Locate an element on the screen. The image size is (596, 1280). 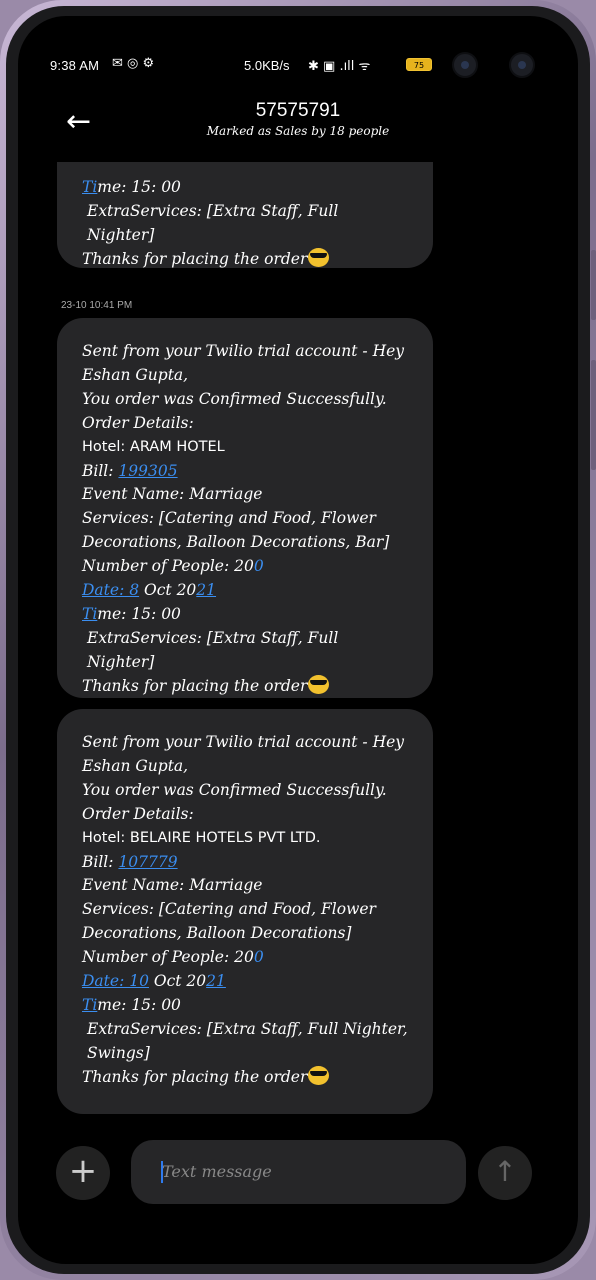
bill-link: 107779 is located at coordinates (147, 862).